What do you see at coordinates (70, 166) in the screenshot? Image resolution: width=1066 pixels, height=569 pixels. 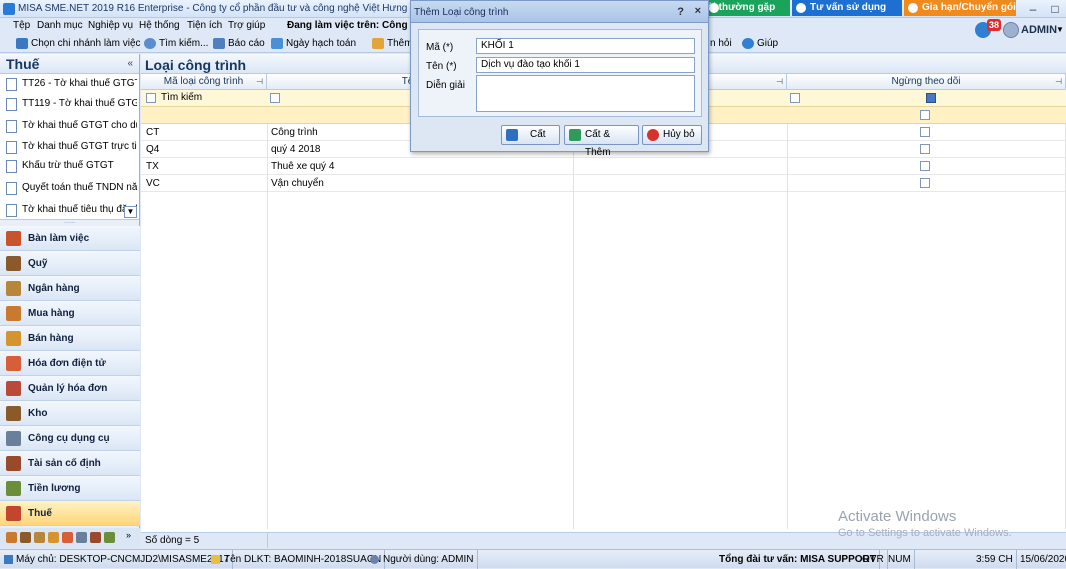 I see `doc-item: Khấu trừ thuế GTGT` at bounding box center [70, 166].